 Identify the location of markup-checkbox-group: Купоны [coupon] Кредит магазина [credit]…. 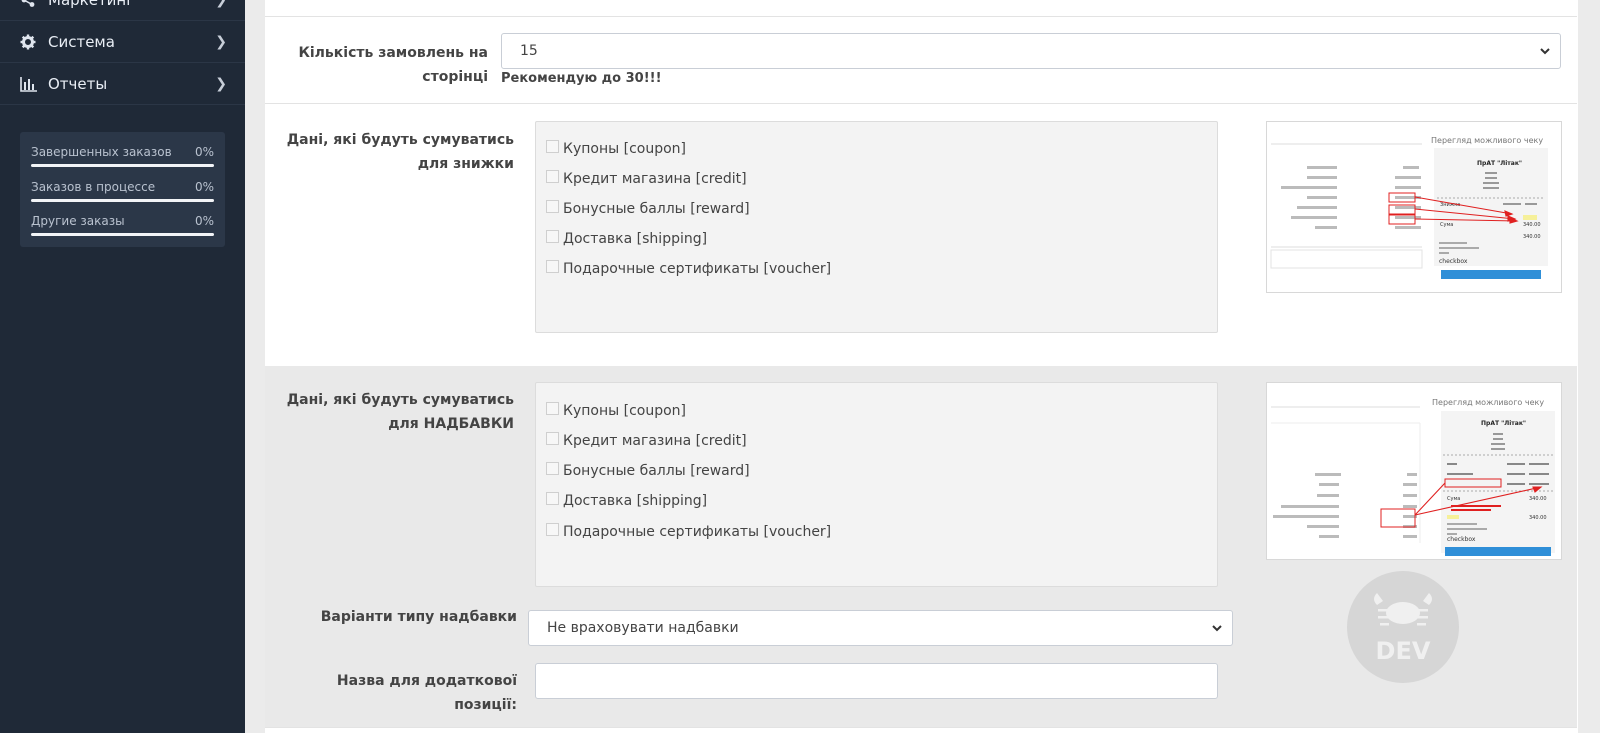
(876, 484).